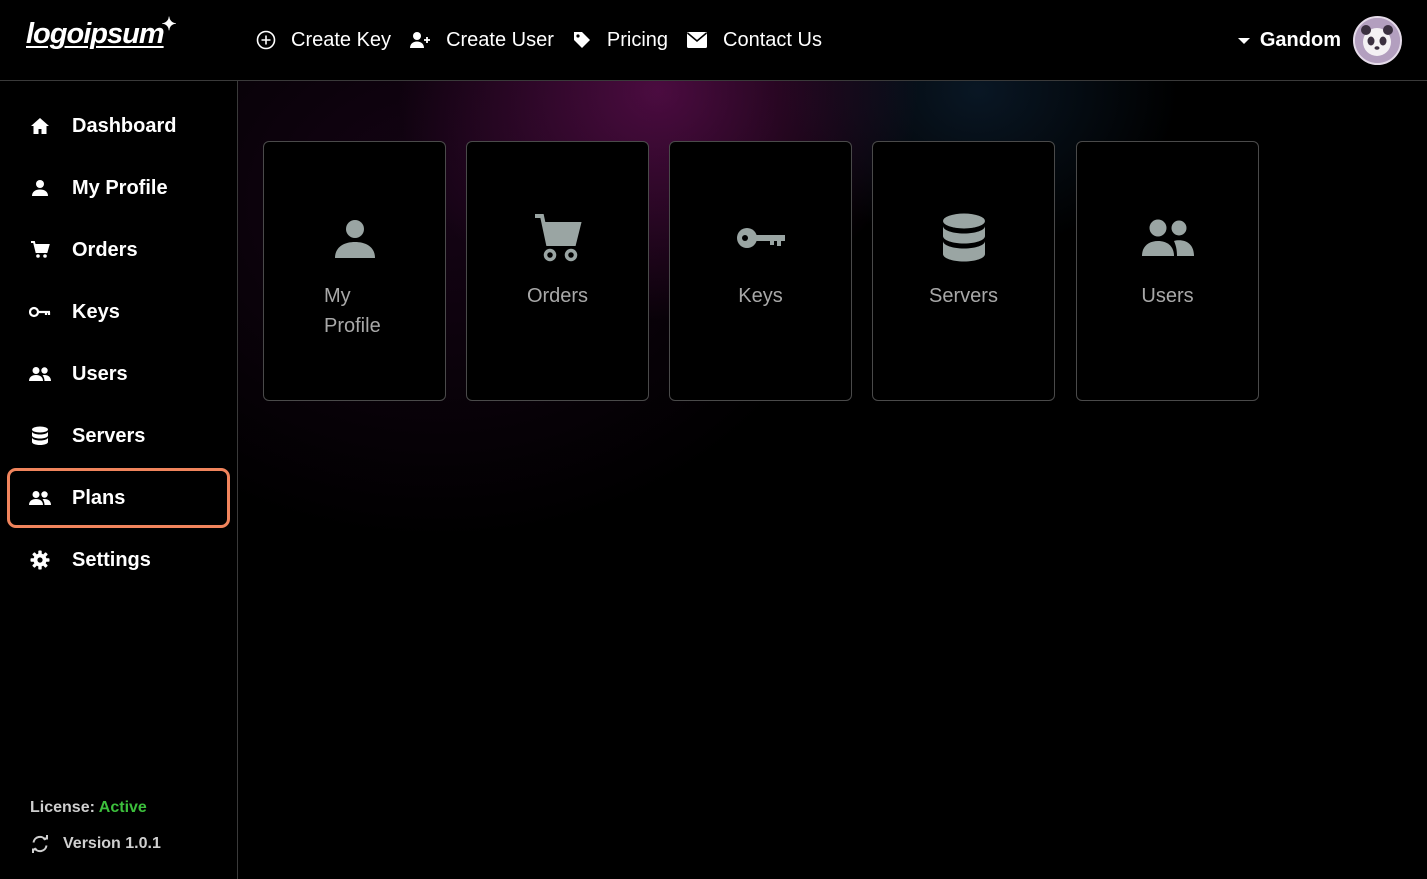  I want to click on sparkle-icon: ✦, so click(169, 24).